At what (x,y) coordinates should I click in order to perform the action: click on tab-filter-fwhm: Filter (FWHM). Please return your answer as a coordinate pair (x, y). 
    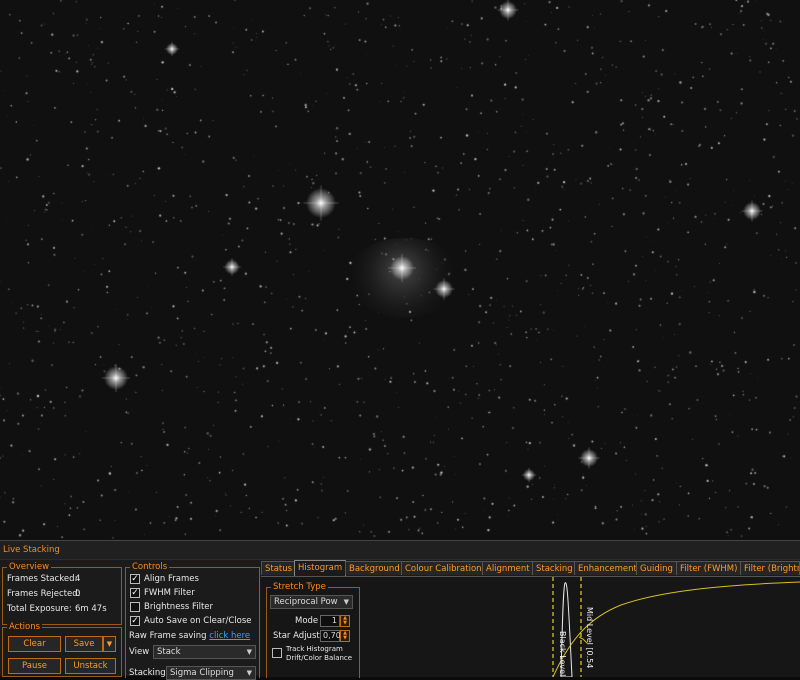
    Looking at the image, I should click on (709, 568).